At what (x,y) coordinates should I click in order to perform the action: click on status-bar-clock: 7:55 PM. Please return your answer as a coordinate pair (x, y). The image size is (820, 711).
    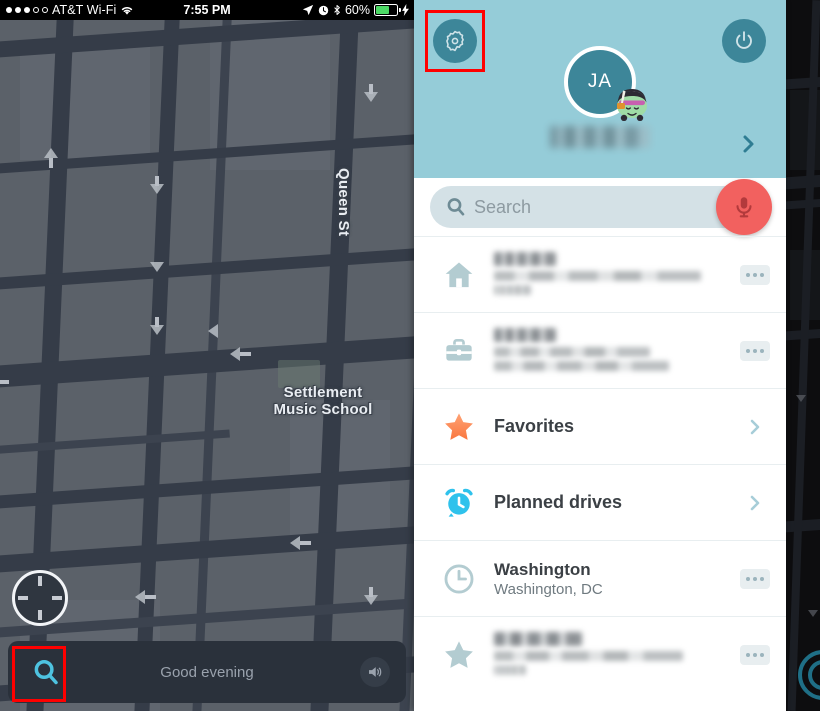
    Looking at the image, I should click on (207, 10).